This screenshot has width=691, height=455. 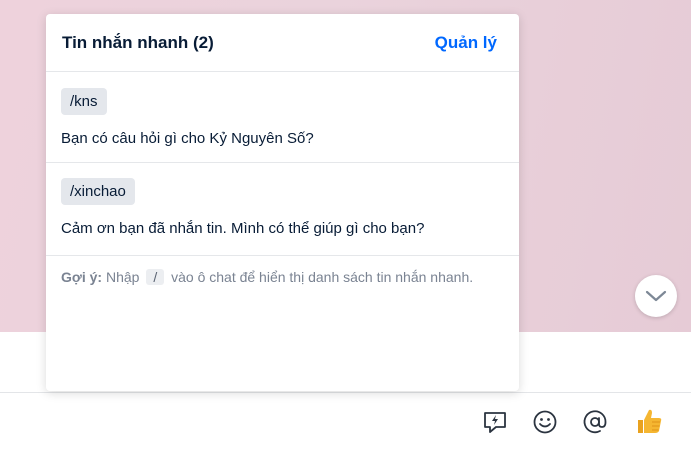 What do you see at coordinates (82, 277) in the screenshot?
I see `hint-label: Gợi ý:` at bounding box center [82, 277].